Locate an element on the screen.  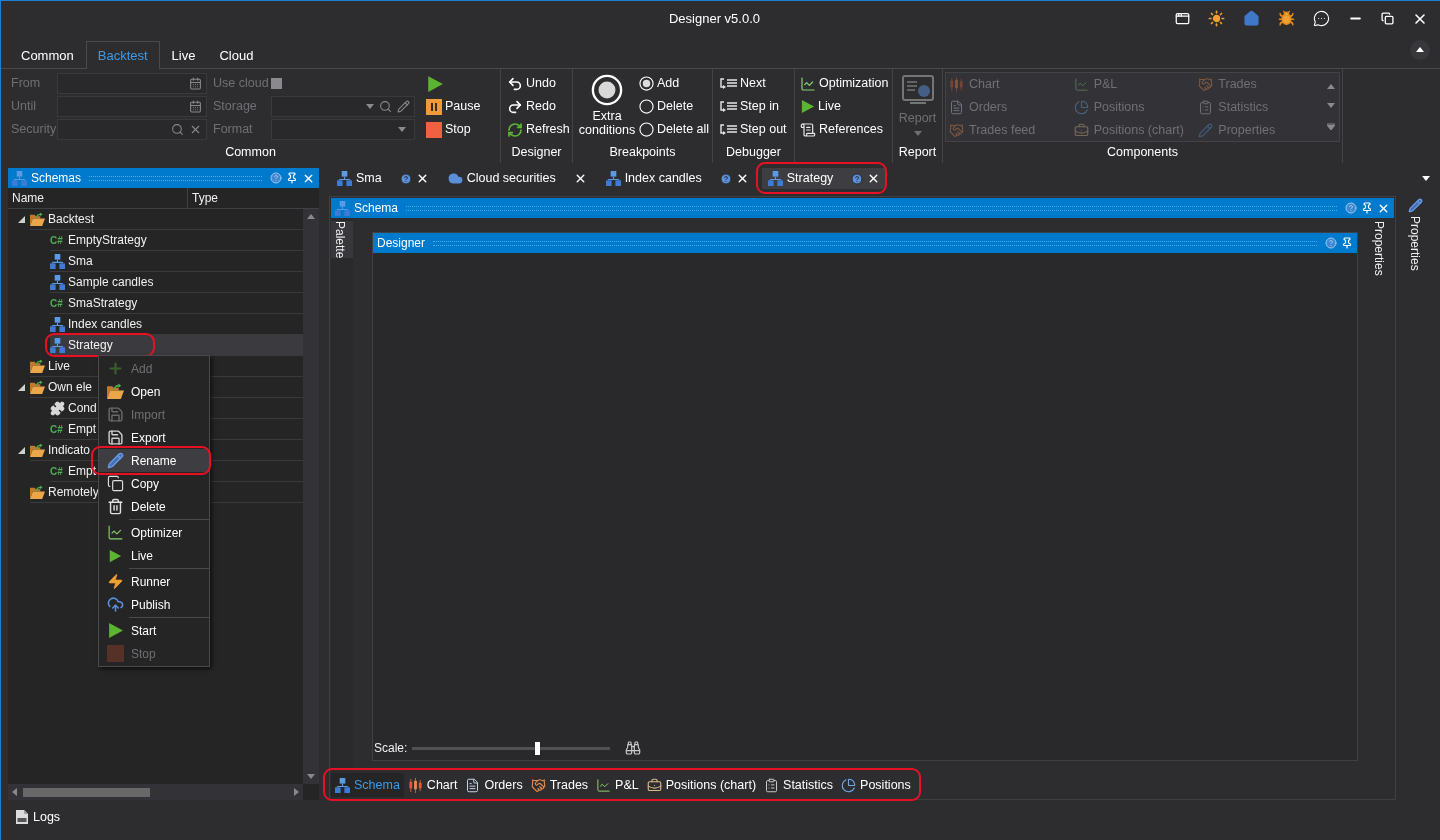
document-tab: Index candles is located at coordinates (676, 178).